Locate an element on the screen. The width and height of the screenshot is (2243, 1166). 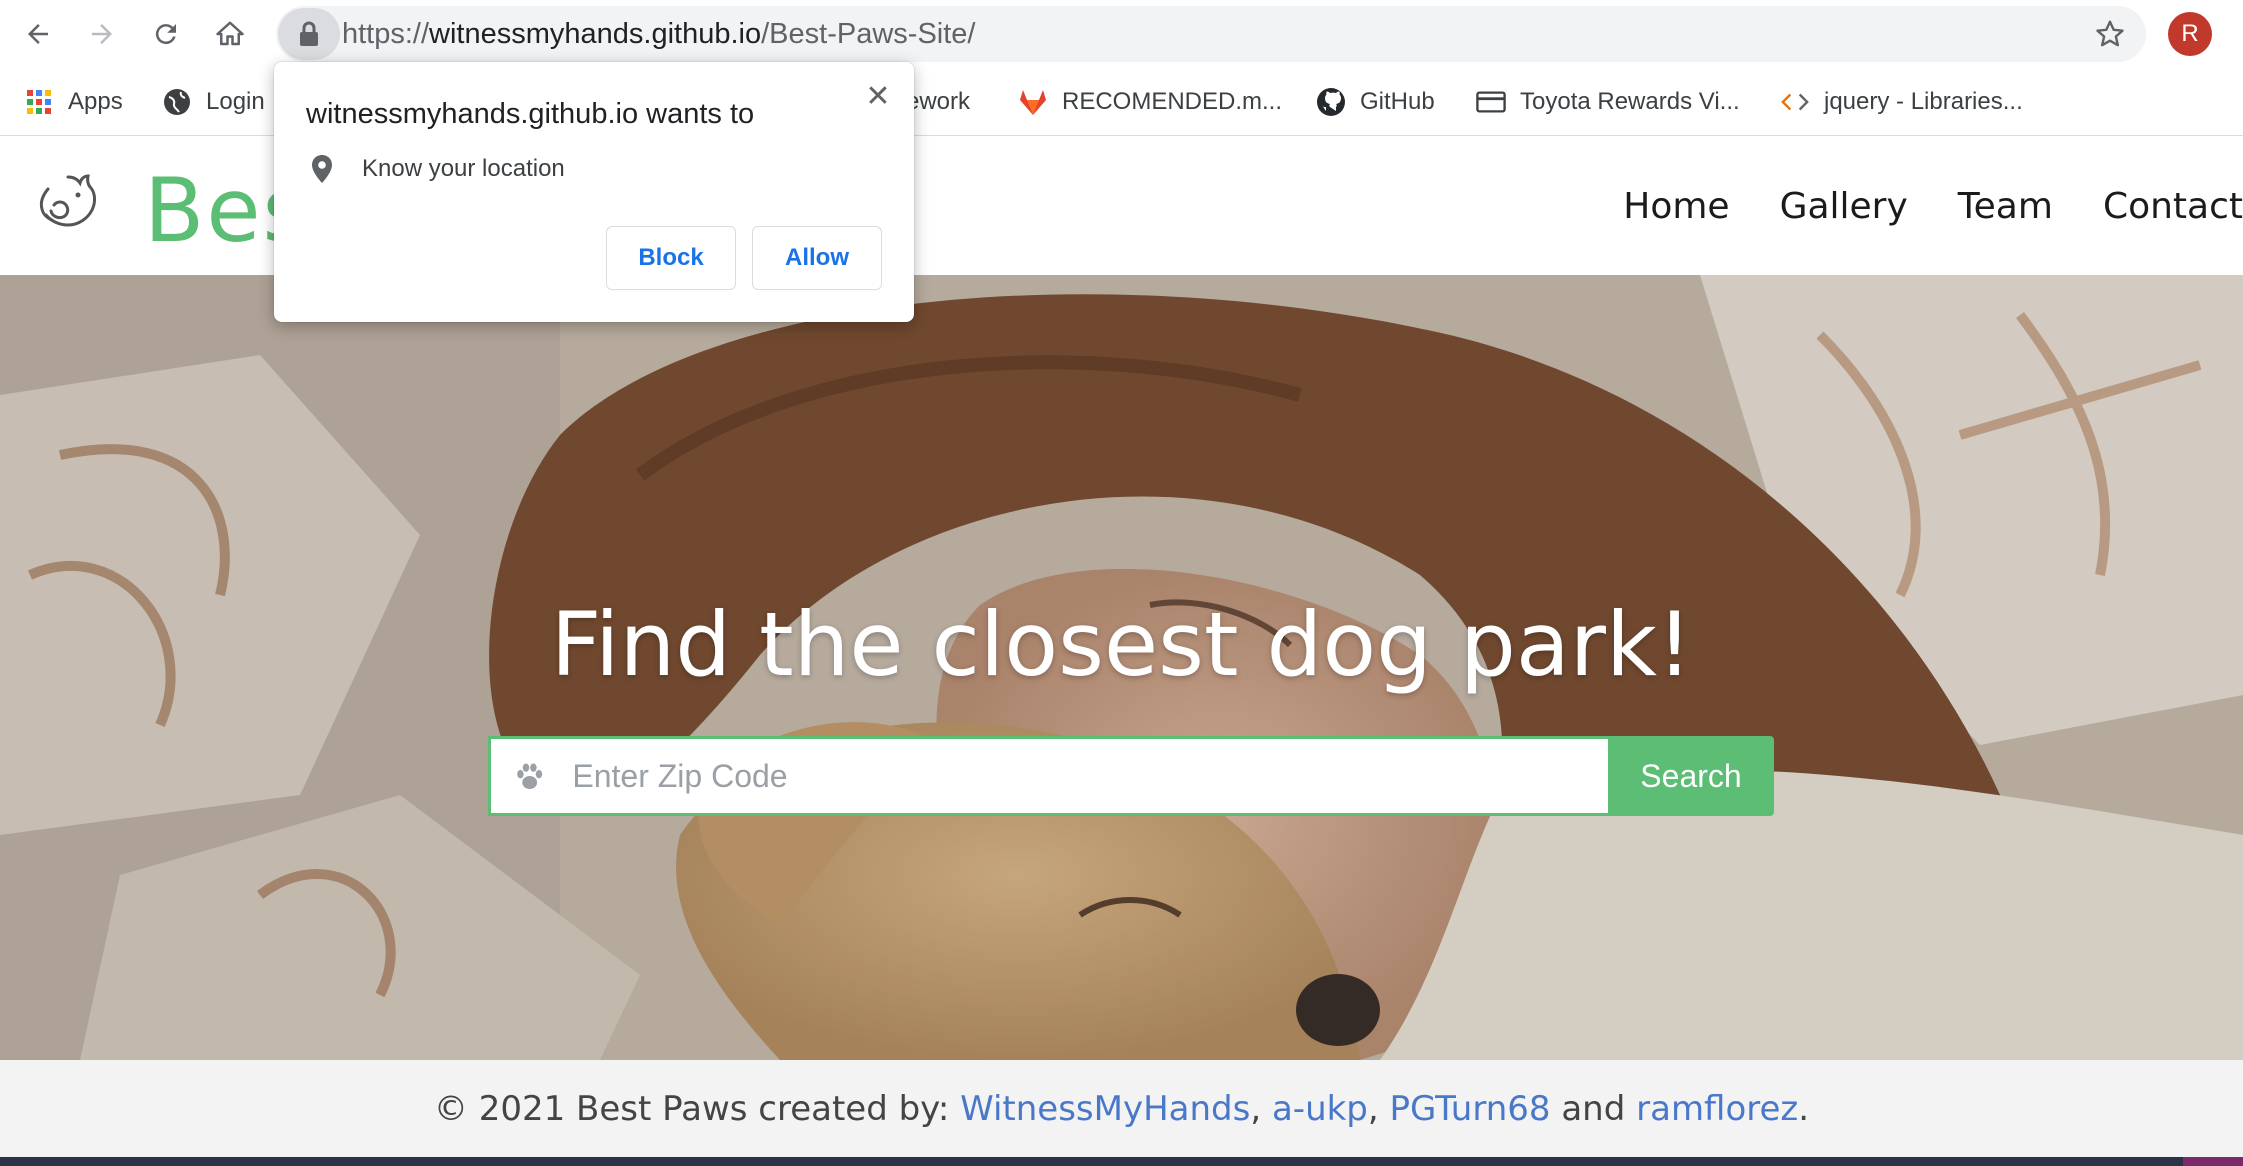
gitlab-icon is located at coordinates (1033, 102).